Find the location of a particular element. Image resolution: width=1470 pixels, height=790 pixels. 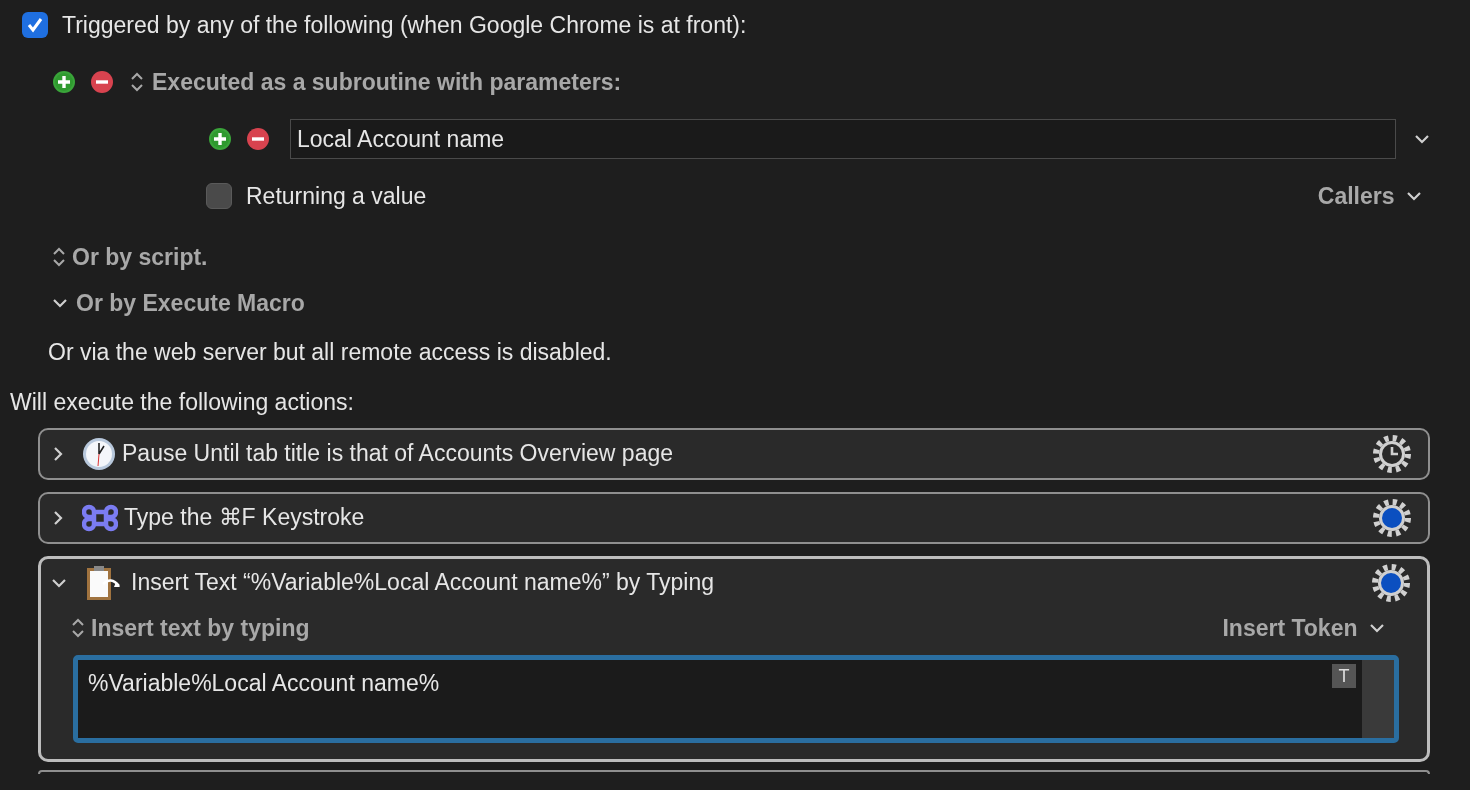

text-style-button: T is located at coordinates (1344, 676).